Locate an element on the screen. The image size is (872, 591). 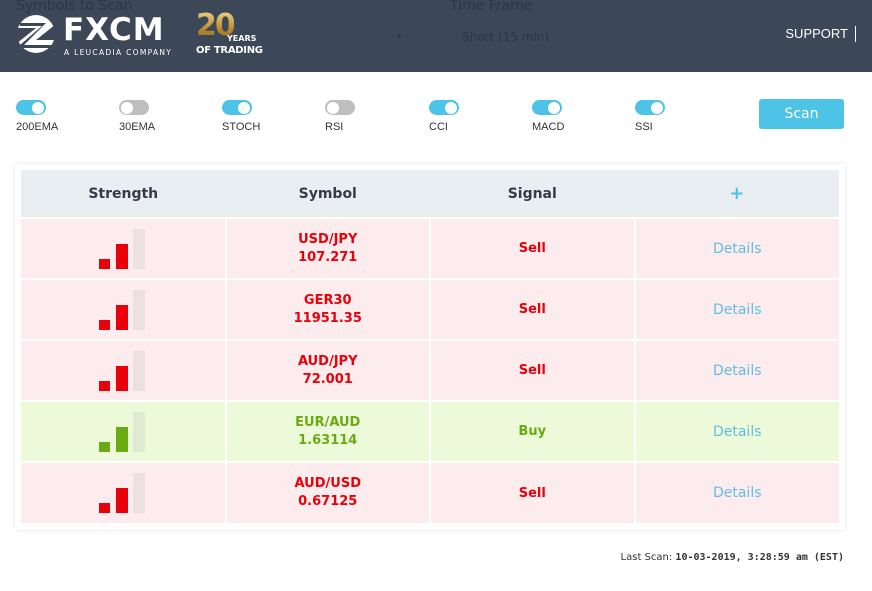
table-row: EUR/AUD 1.63114 Buy Details is located at coordinates (430, 431).